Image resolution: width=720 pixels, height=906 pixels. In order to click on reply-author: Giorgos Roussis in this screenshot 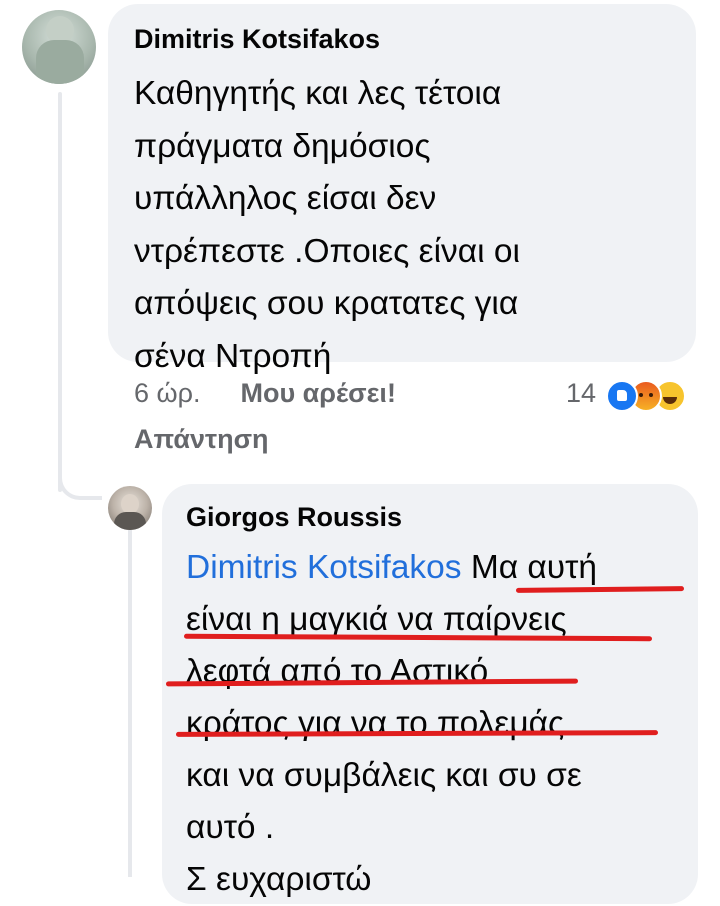, I will do `click(294, 517)`.